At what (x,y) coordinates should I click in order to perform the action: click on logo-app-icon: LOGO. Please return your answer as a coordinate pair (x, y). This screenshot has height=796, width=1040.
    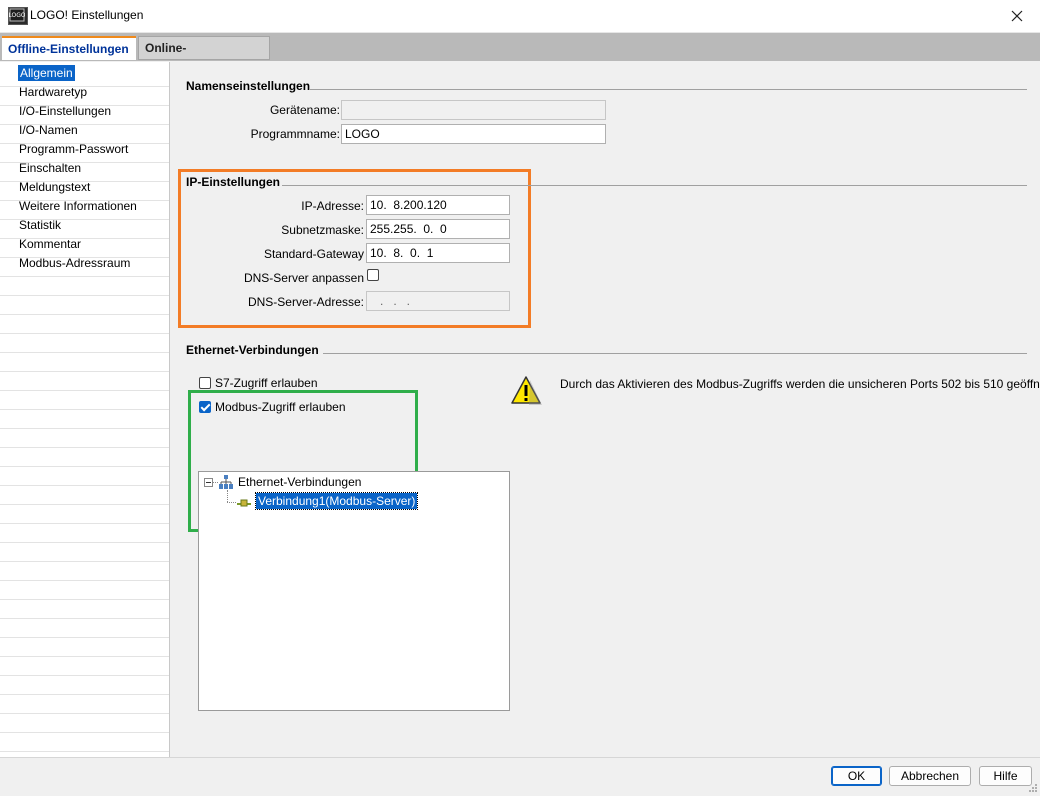
    Looking at the image, I should click on (18, 16).